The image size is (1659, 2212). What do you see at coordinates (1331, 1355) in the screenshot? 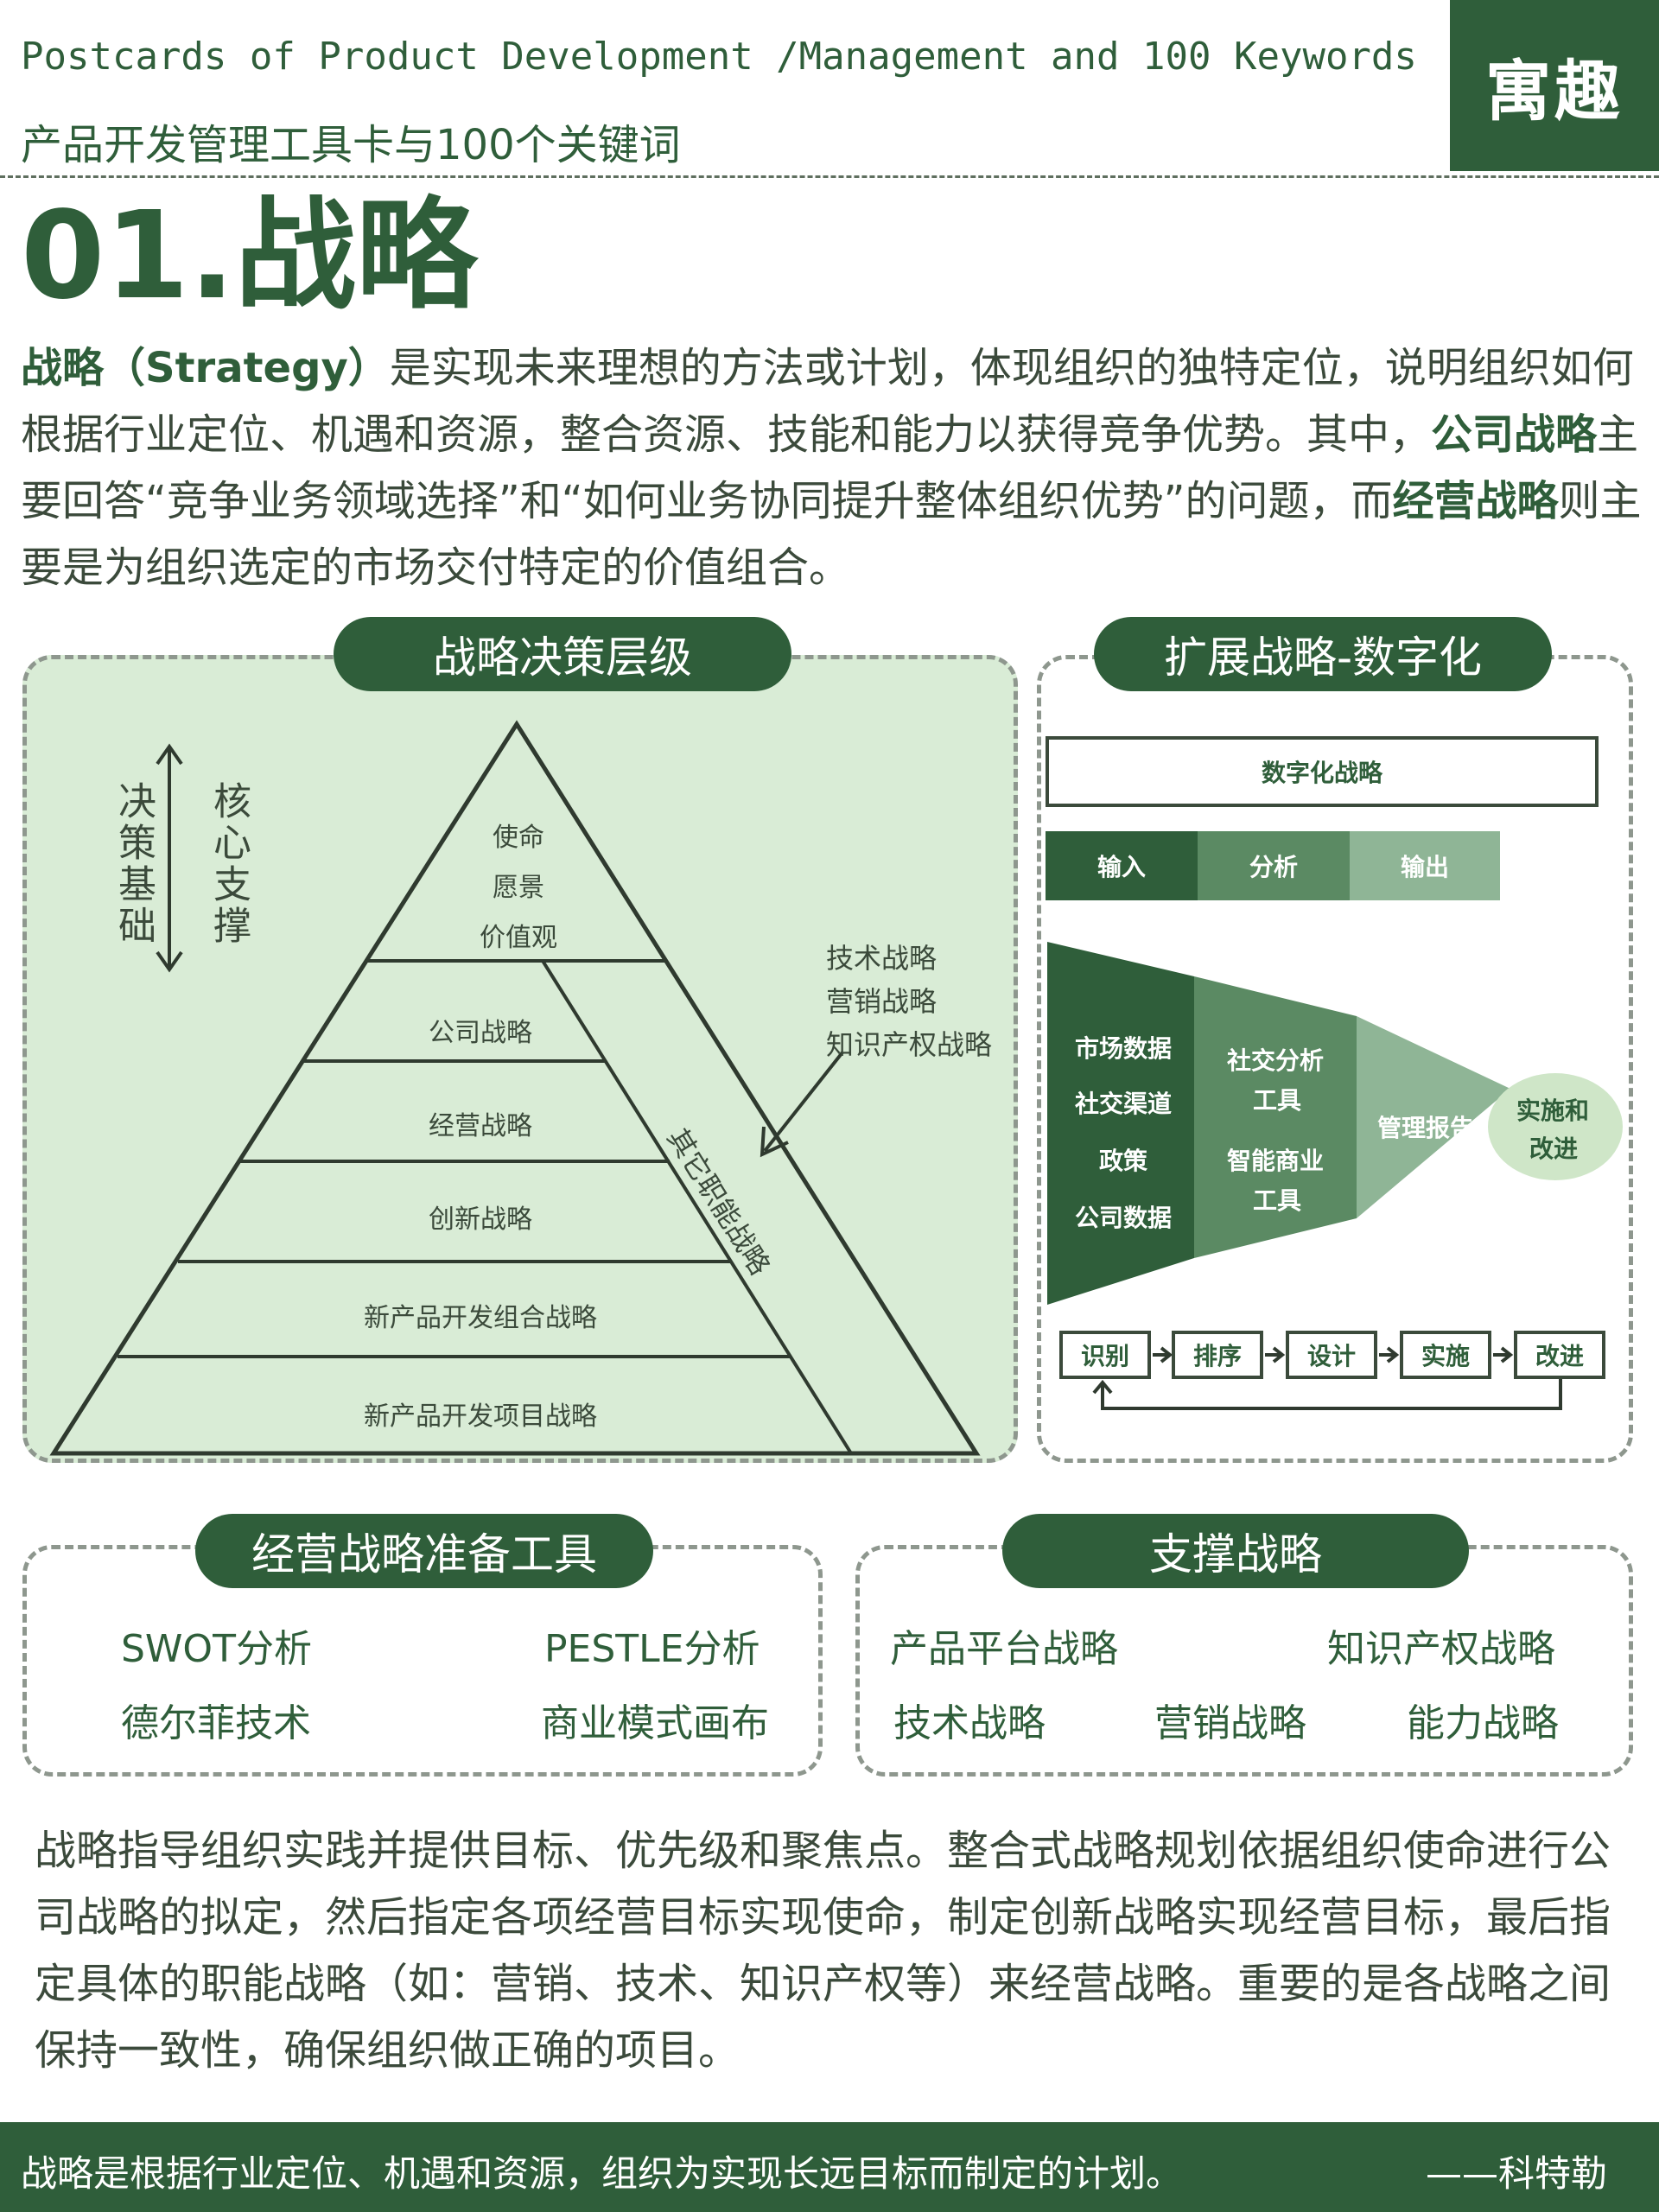
I see `step-design: 设计` at bounding box center [1331, 1355].